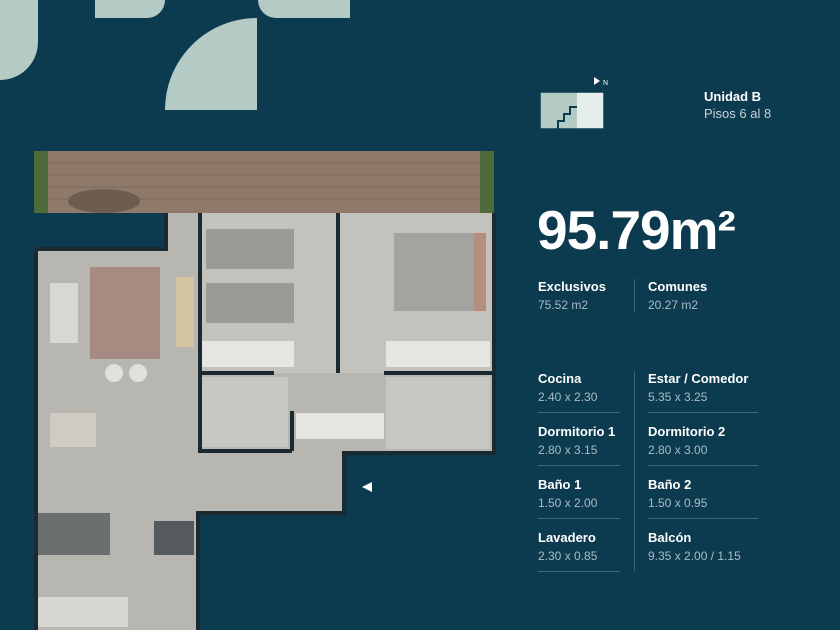 This screenshot has height=630, width=840. What do you see at coordinates (733, 96) in the screenshot?
I see `unit-title: Unidad B` at bounding box center [733, 96].